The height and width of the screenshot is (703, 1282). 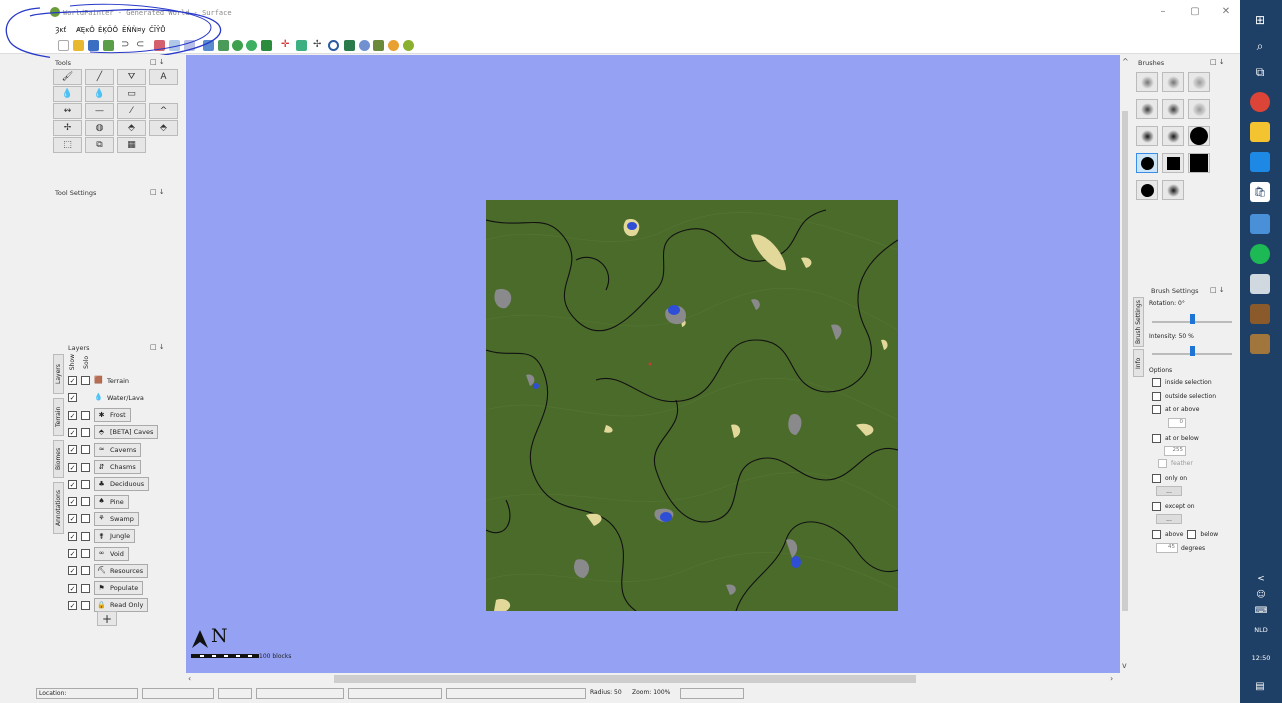 I want to click on map-icon, so click(x=349, y=45).